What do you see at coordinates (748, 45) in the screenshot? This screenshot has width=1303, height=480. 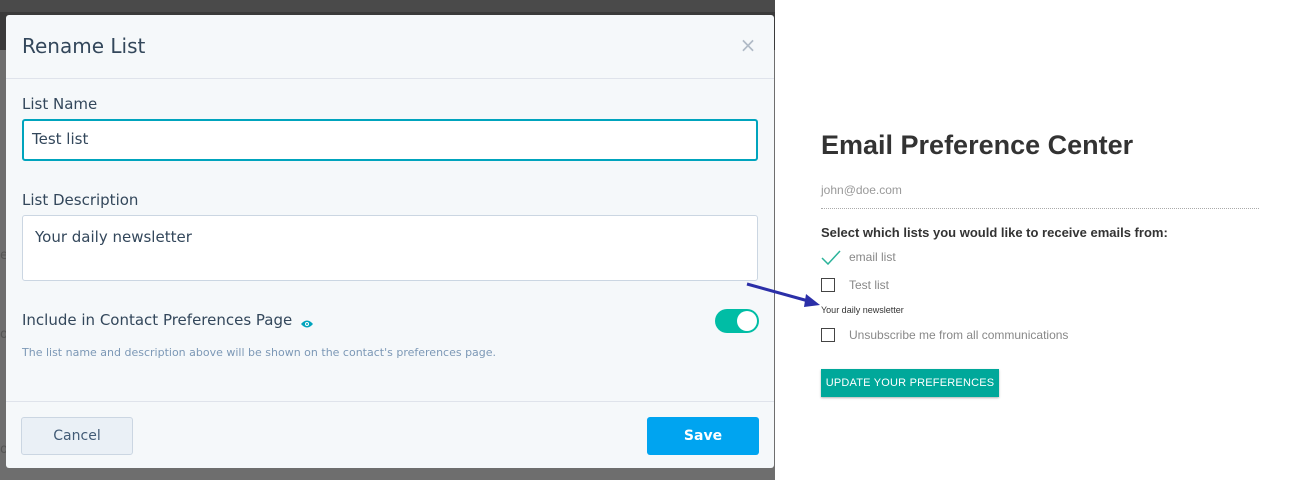 I see `close-icon: ×` at bounding box center [748, 45].